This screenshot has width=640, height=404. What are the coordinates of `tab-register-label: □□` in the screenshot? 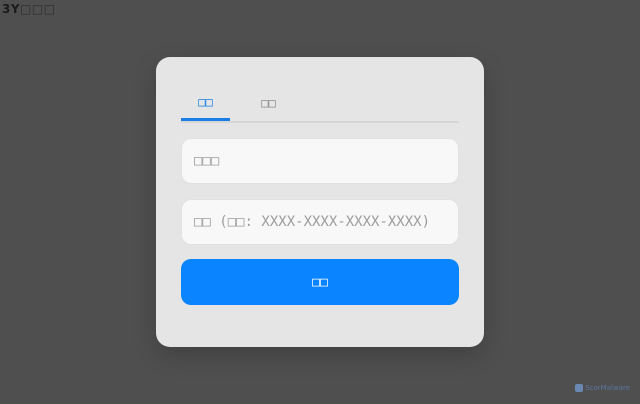 It's located at (268, 103).